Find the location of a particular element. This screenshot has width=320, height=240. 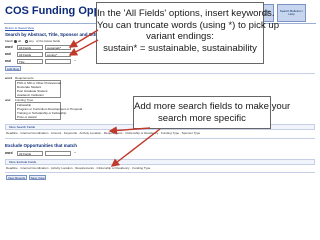

view-results-button: View Results is located at coordinates (16, 177).